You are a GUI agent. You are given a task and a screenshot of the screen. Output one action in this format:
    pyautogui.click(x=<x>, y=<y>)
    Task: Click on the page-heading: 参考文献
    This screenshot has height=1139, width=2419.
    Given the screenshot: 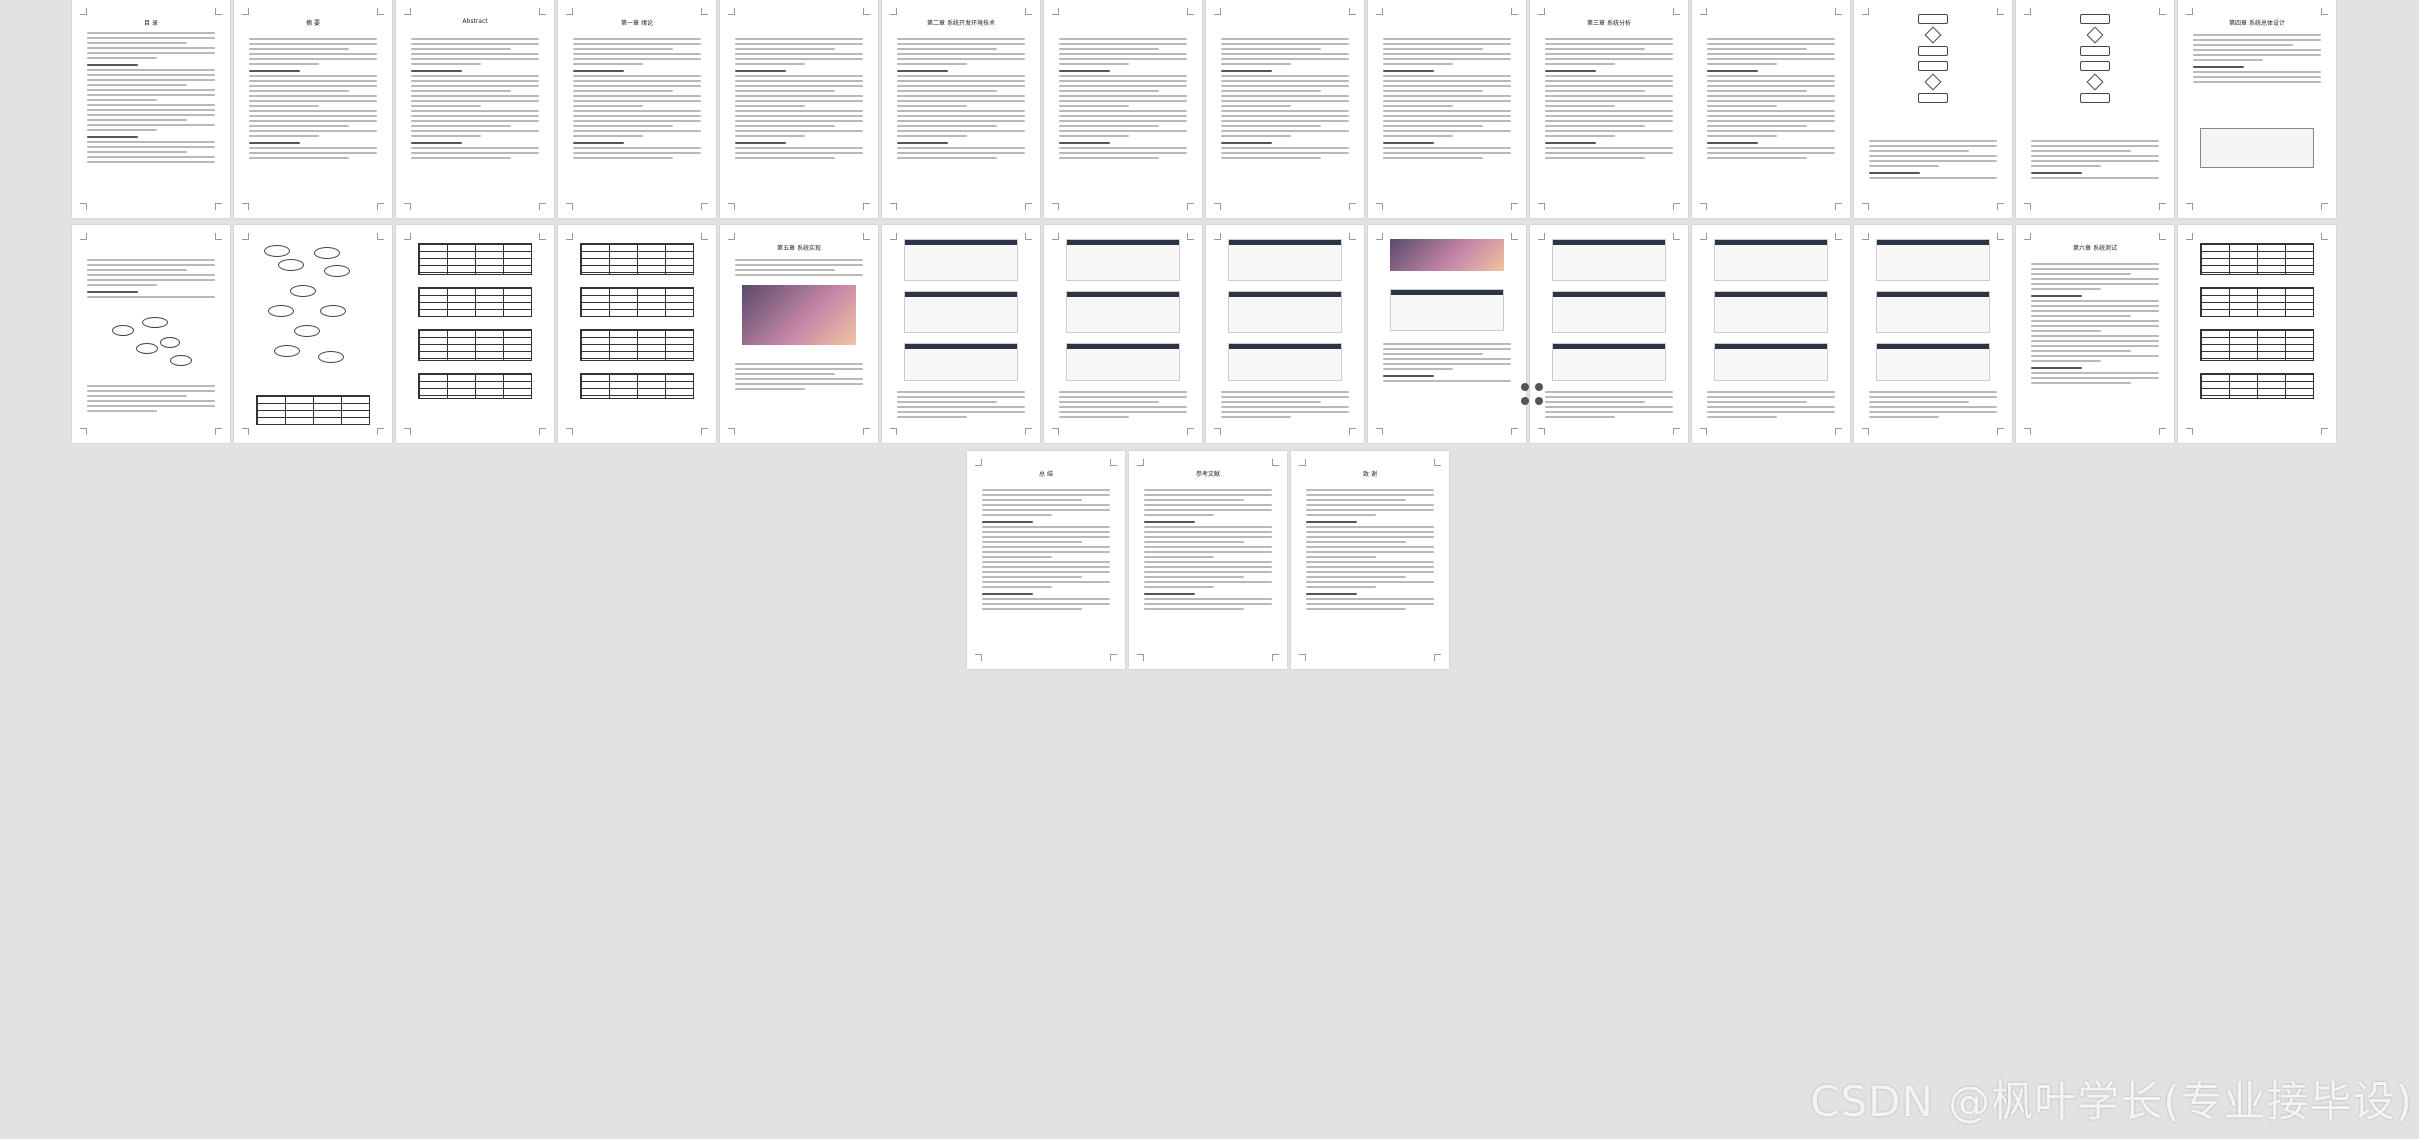 What is the action you would take?
    pyautogui.click(x=1207, y=474)
    